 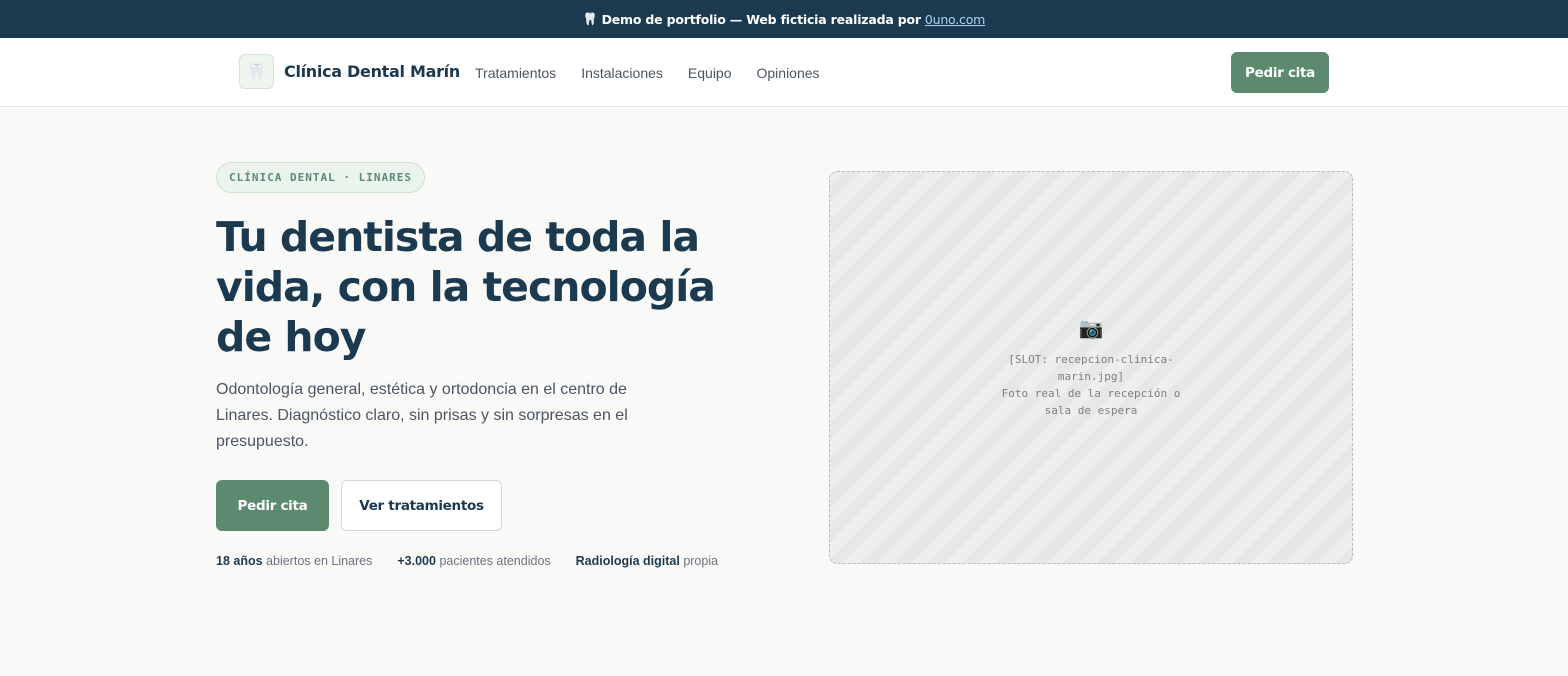 What do you see at coordinates (627, 561) in the screenshot?
I see `stat-radiology-value: Radiología digital` at bounding box center [627, 561].